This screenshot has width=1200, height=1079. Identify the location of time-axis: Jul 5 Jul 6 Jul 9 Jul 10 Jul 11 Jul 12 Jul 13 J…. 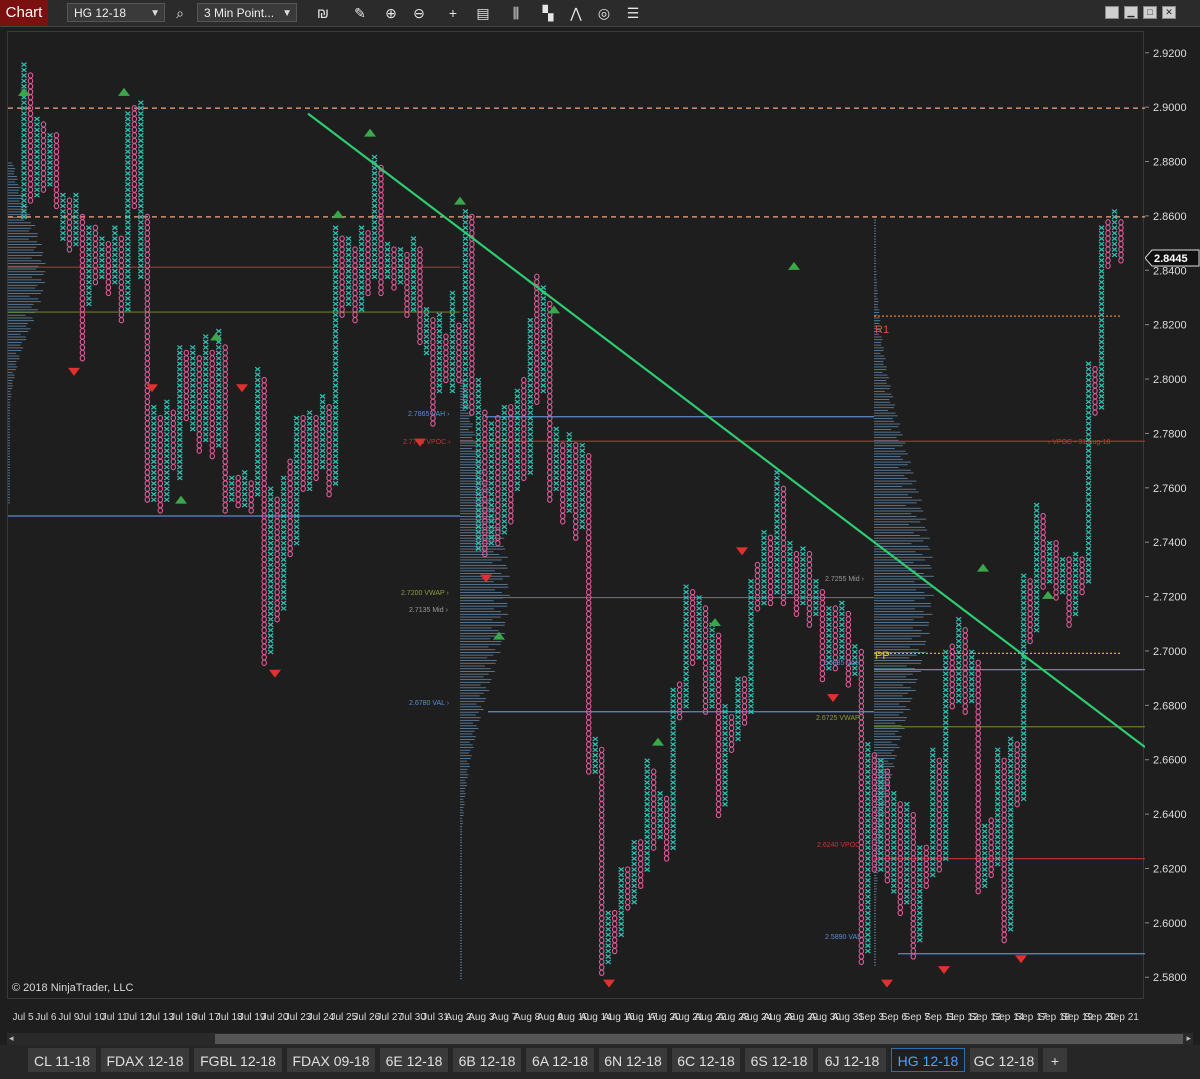
(575, 1016).